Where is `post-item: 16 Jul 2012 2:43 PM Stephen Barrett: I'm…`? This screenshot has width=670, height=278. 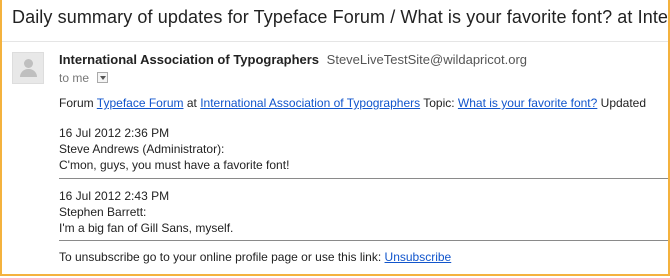
post-item: 16 Jul 2012 2:43 PM Stephen Barrett: I'm… is located at coordinates (146, 212).